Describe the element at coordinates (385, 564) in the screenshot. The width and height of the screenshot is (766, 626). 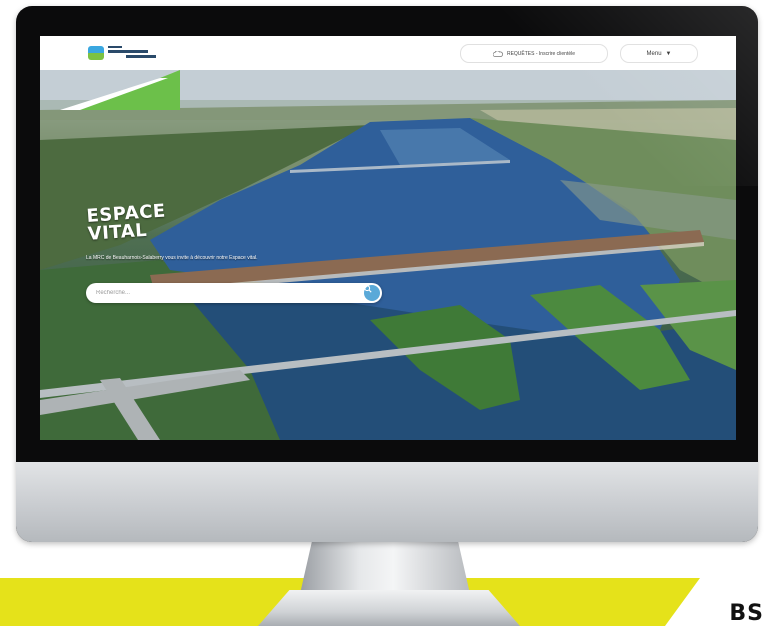
I see `monitor-stand-neck` at that location.